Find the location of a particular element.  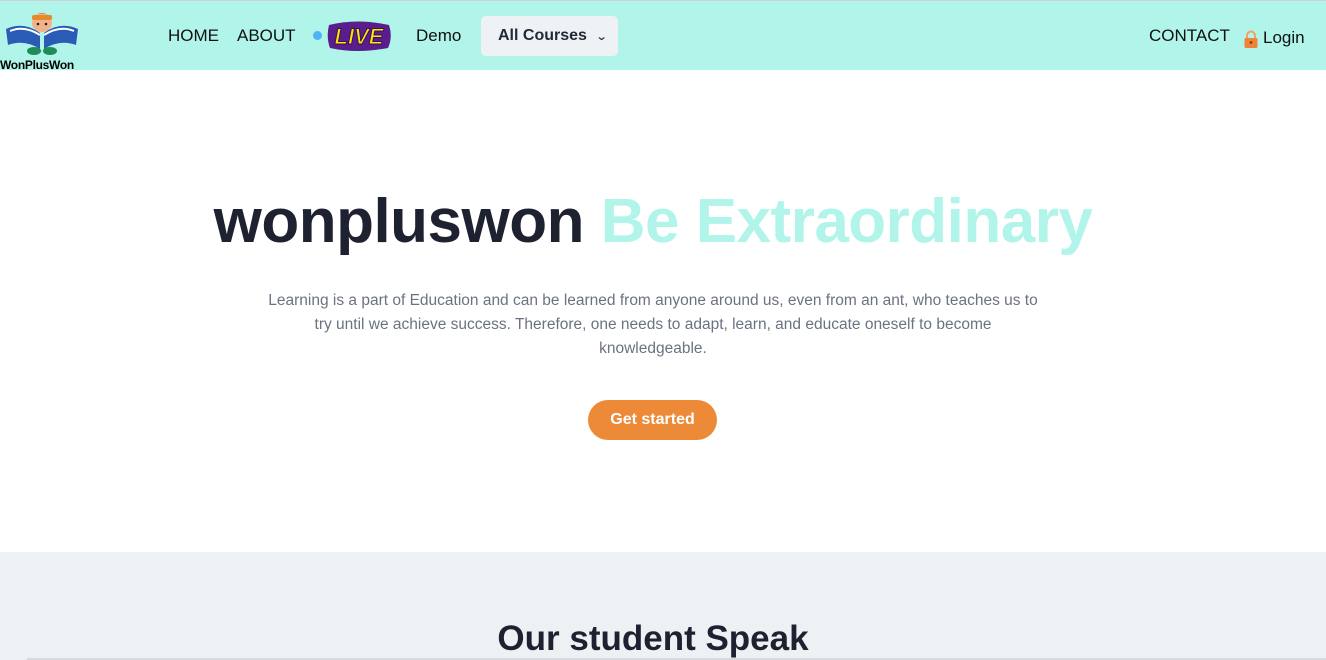

all-courses-label: All Courses is located at coordinates (542, 35).